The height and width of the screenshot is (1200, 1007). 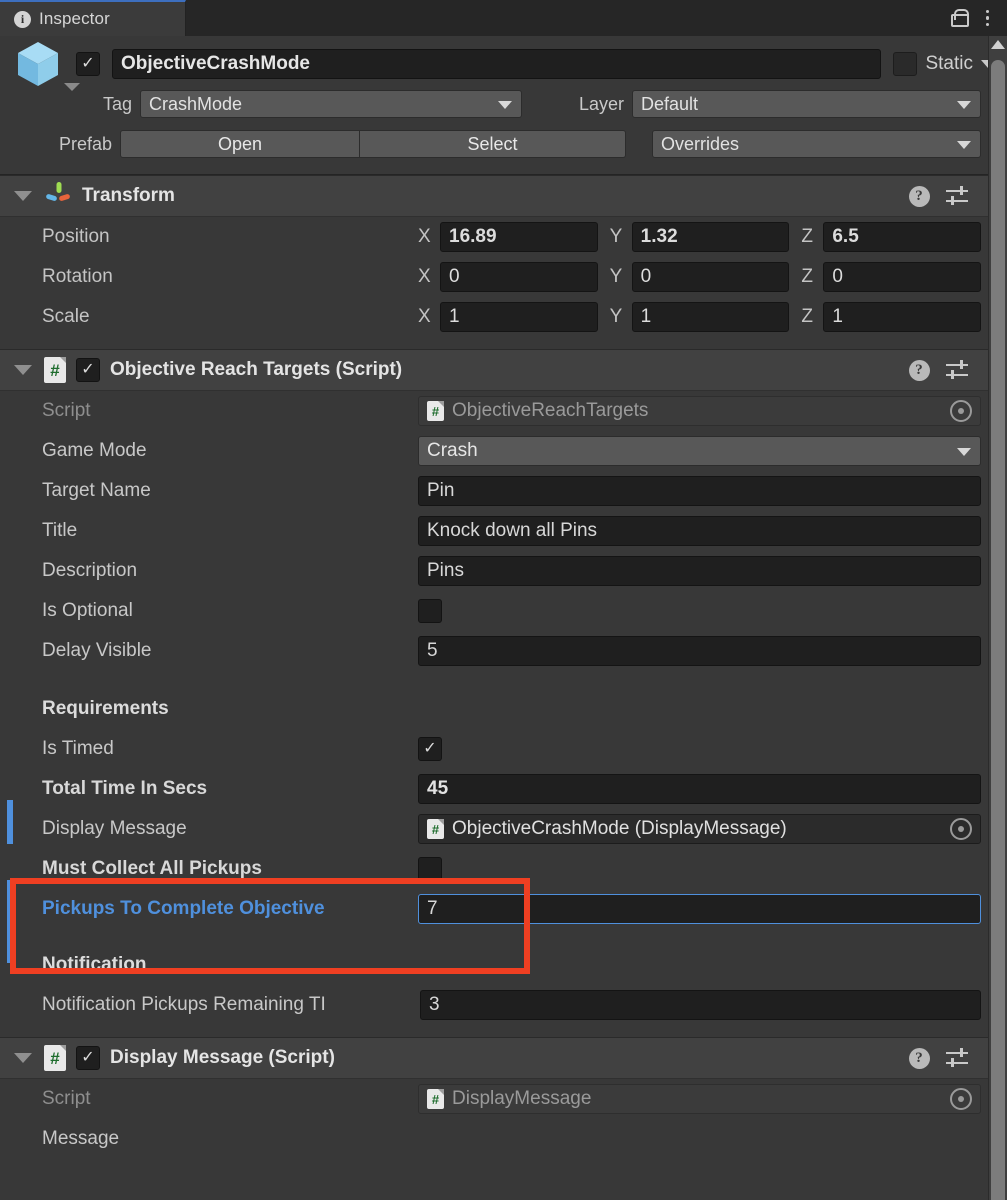 What do you see at coordinates (710, 237) in the screenshot?
I see `position-y-input: 1.32` at bounding box center [710, 237].